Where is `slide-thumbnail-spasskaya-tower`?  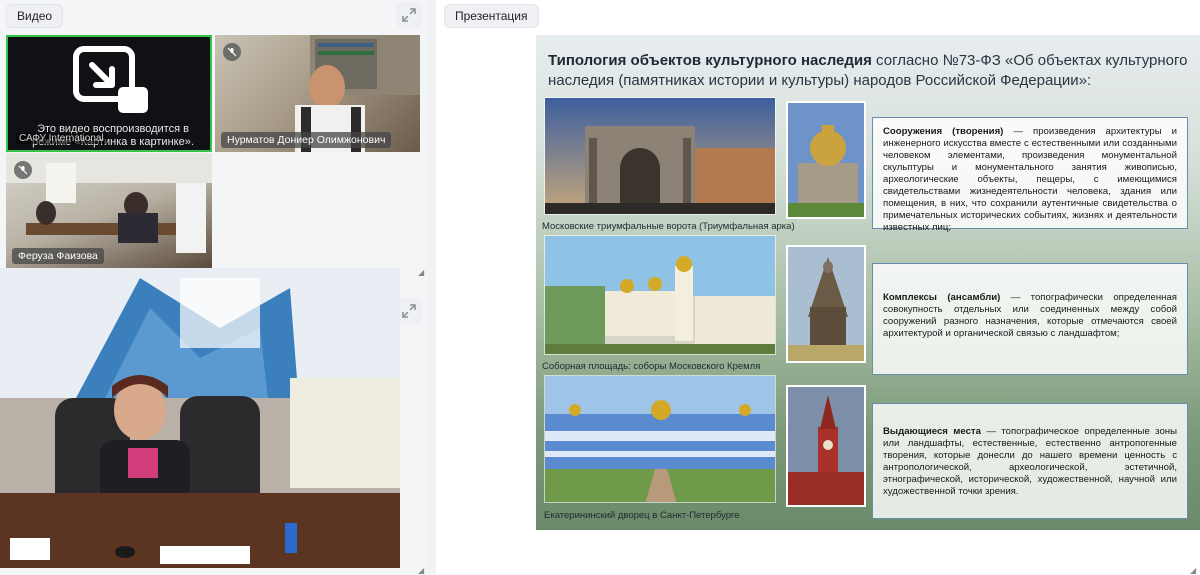
slide-thumbnail-spasskaya-tower is located at coordinates (826, 446).